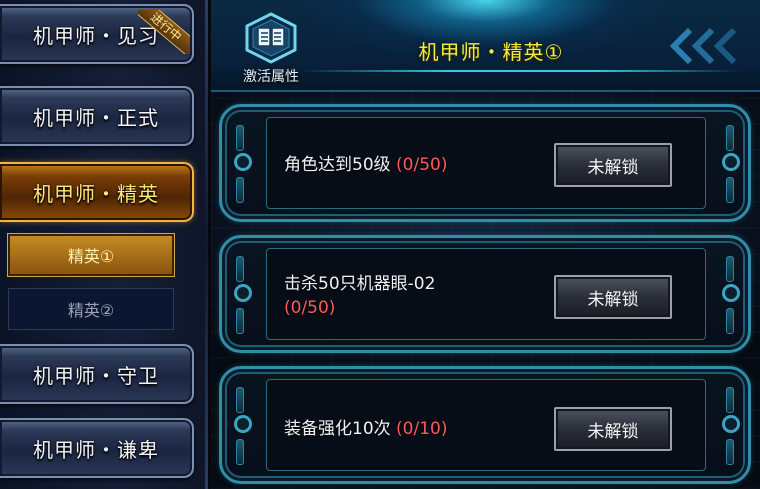  Describe the element at coordinates (359, 296) in the screenshot. I see `task-description: 击杀50只机器眼-02 (0/50)` at that location.